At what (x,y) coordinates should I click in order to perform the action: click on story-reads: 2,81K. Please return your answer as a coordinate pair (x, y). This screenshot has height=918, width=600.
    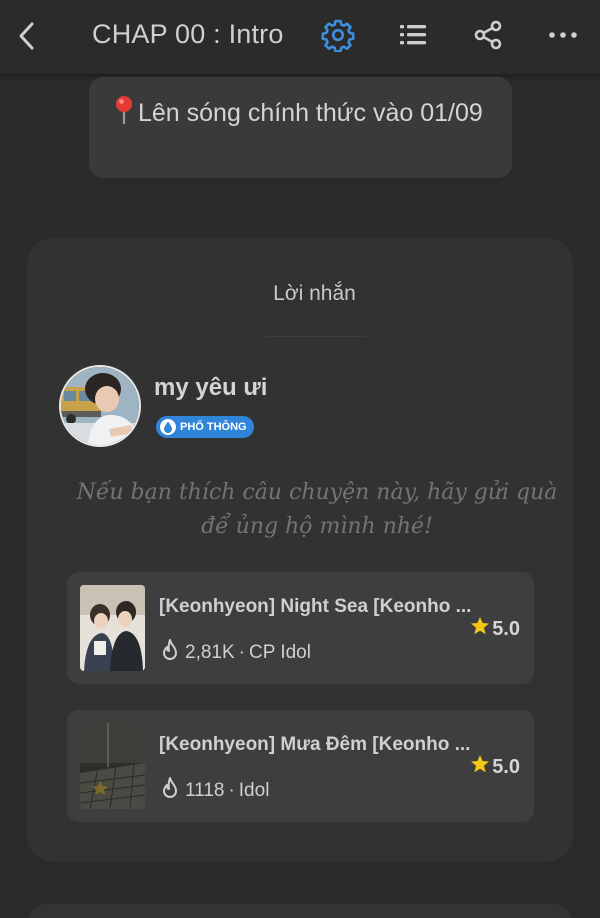
    Looking at the image, I should click on (210, 652).